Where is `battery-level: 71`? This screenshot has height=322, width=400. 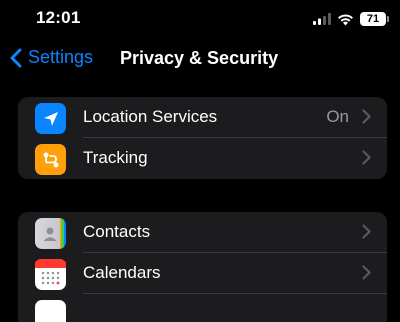
battery-level: 71 is located at coordinates (373, 19).